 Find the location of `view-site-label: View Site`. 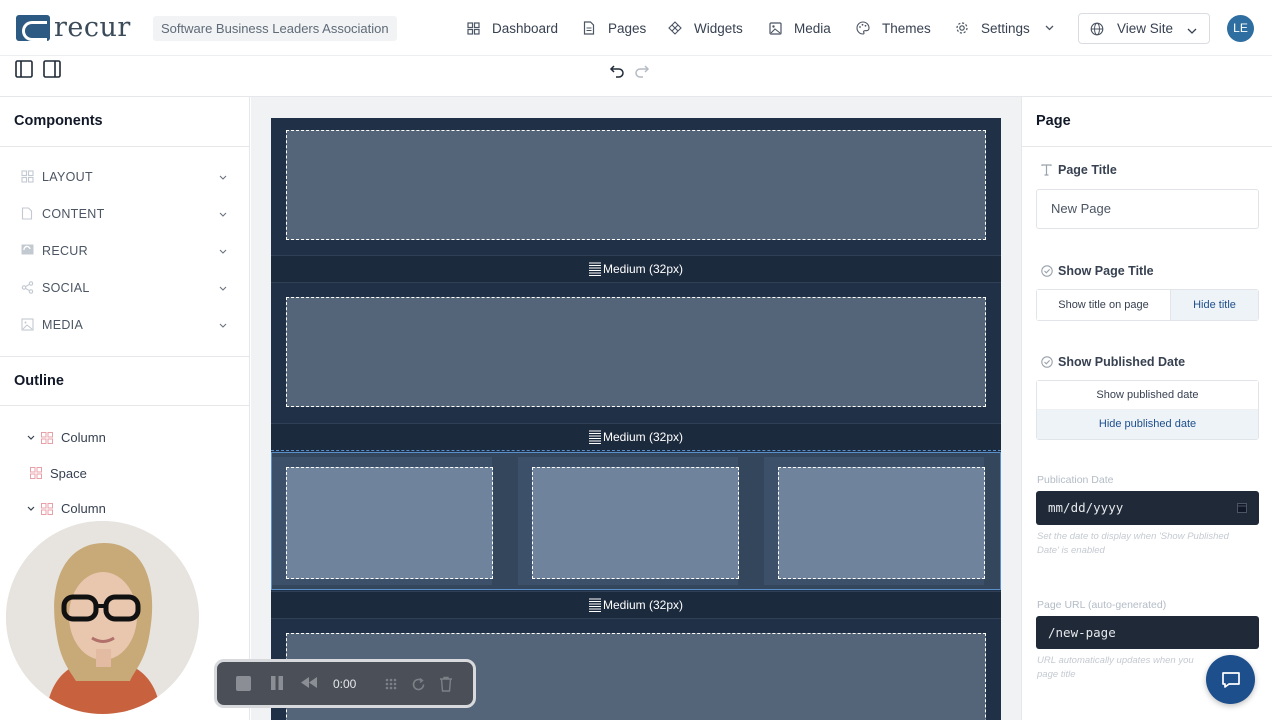

view-site-label: View Site is located at coordinates (1145, 28).